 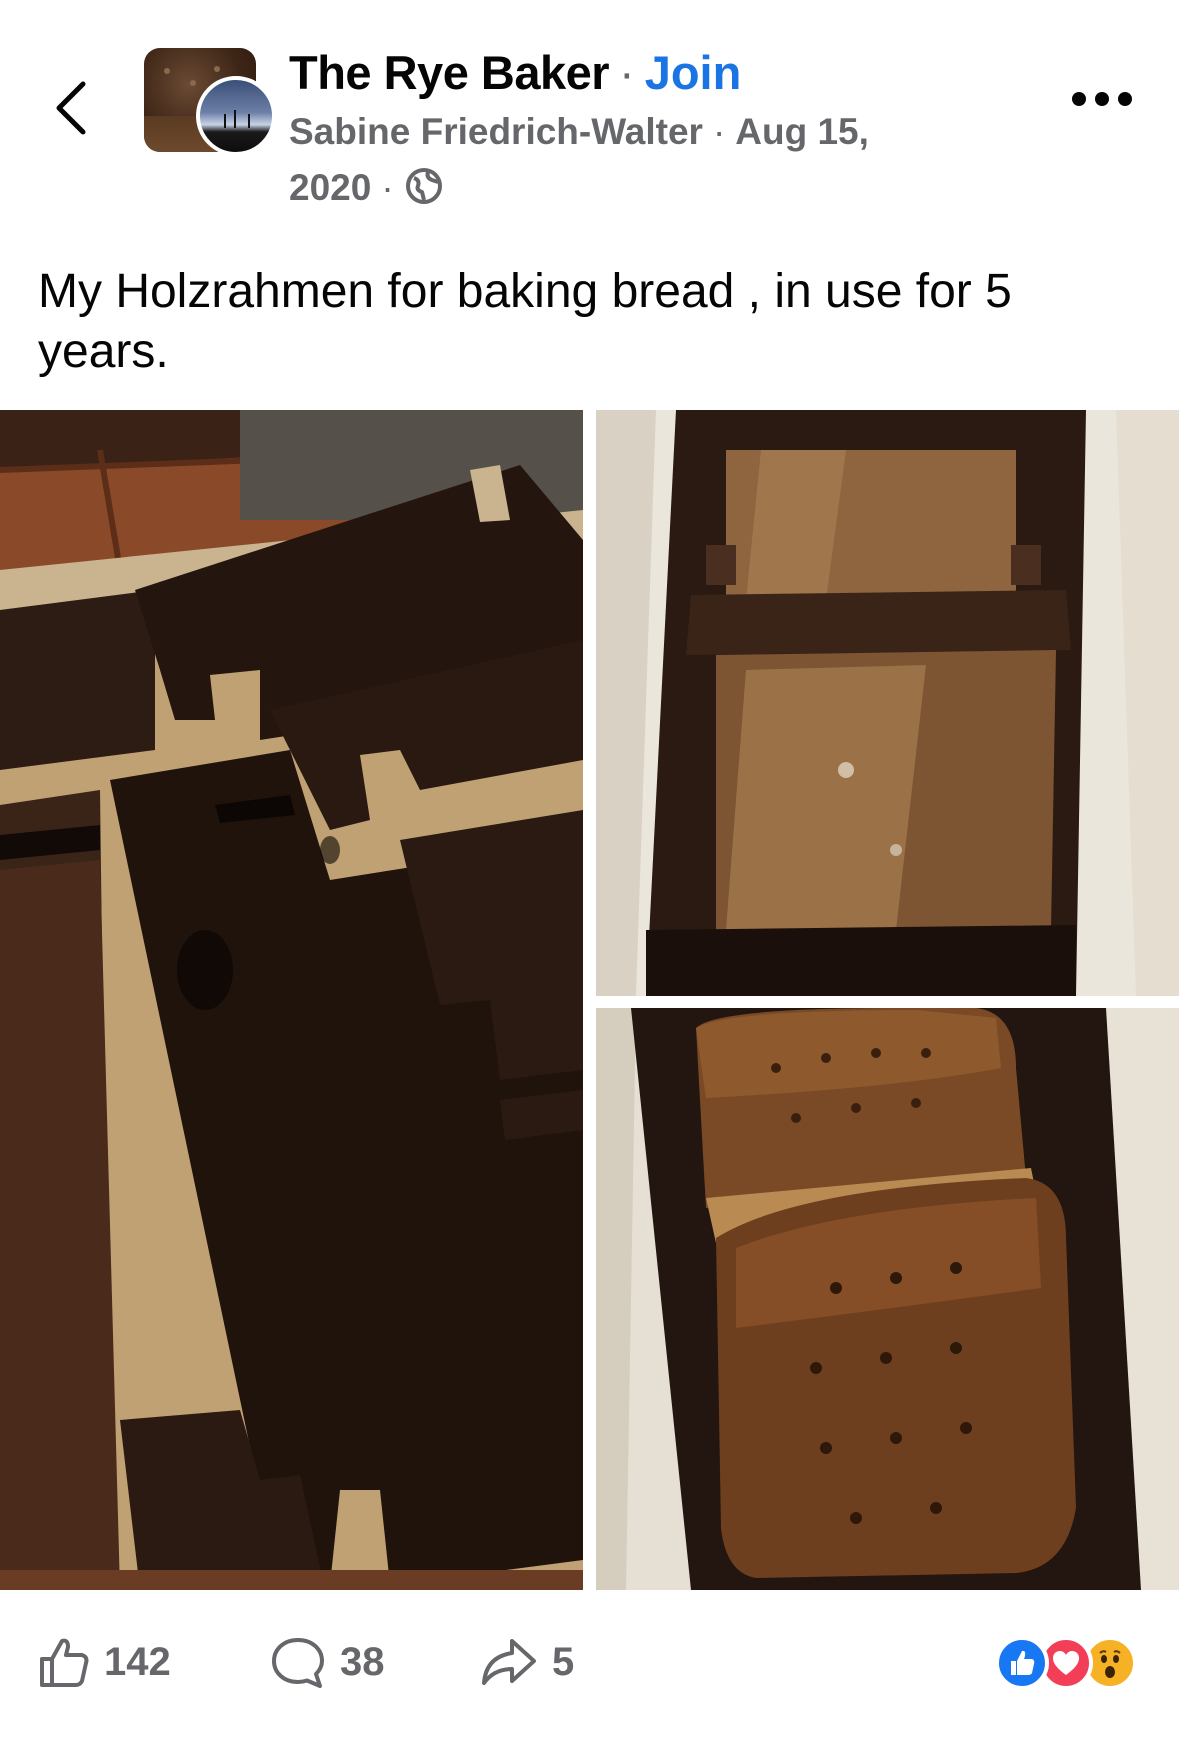 I want to click on back-button, so click(x=71, y=108).